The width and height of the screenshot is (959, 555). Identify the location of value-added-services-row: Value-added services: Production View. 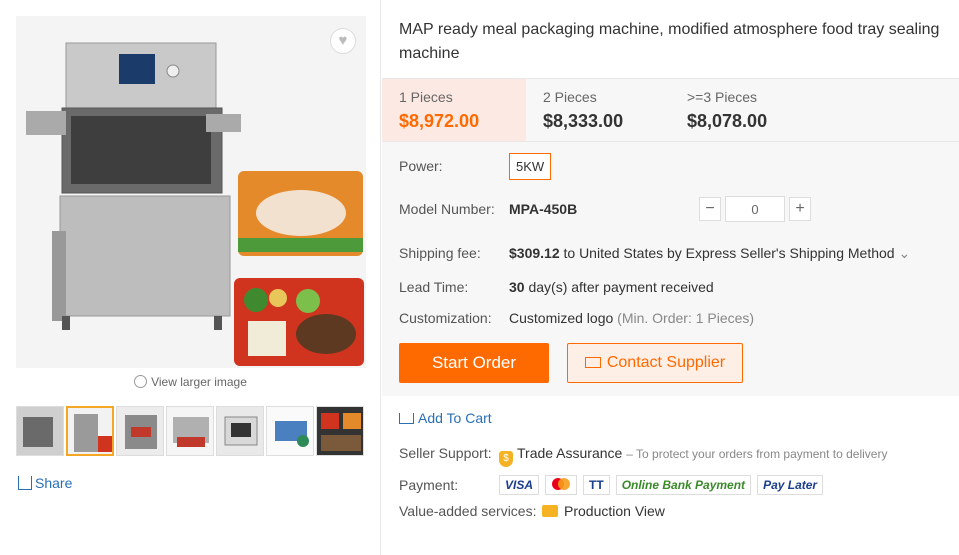
(532, 511).